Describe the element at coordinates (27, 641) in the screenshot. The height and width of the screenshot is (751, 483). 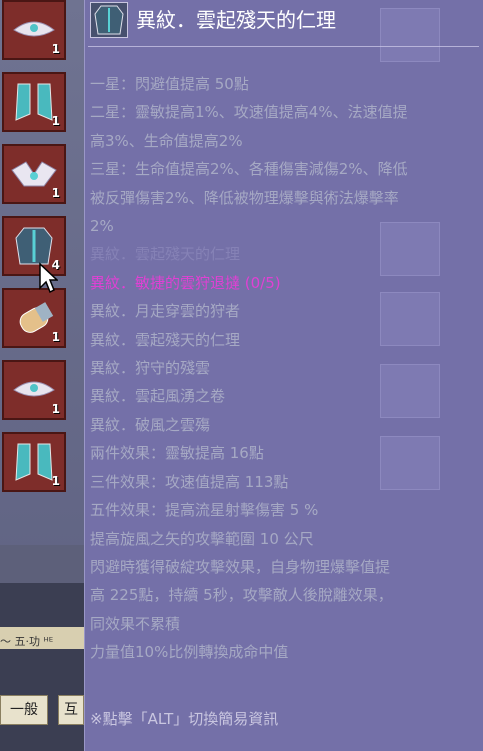
I see `truncated-text: ～ 五·功 ᴴᴱ` at that location.